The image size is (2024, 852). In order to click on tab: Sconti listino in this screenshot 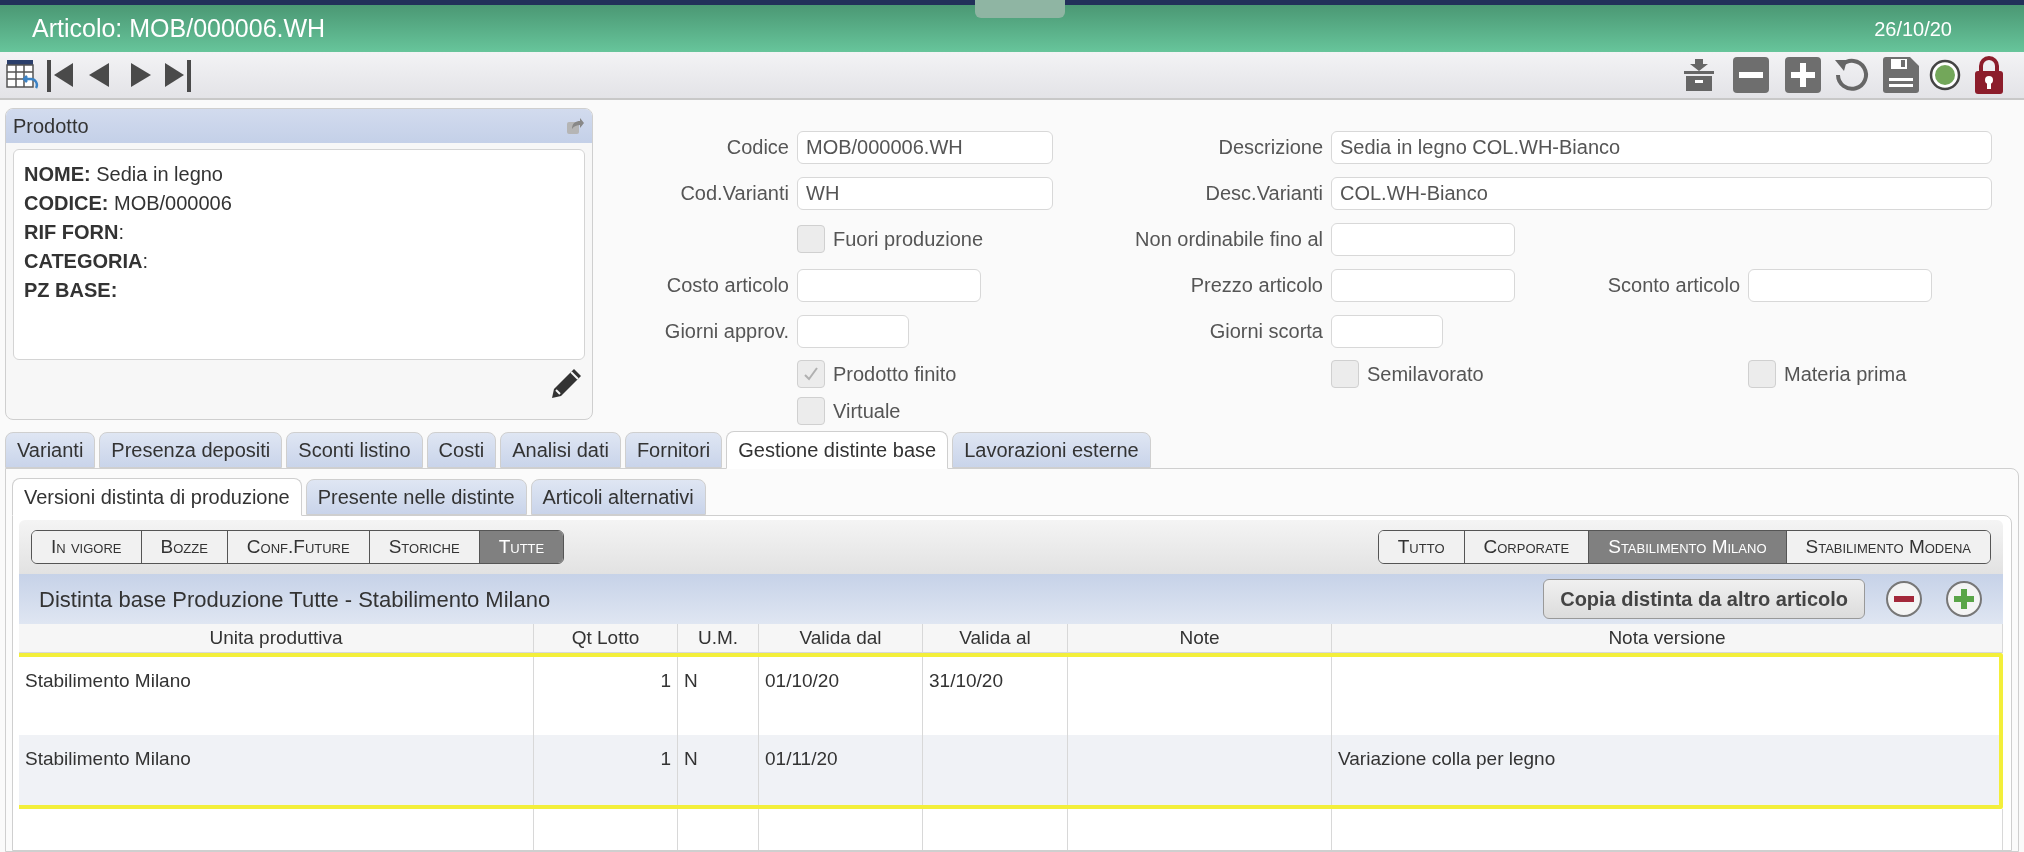, I will do `click(354, 450)`.